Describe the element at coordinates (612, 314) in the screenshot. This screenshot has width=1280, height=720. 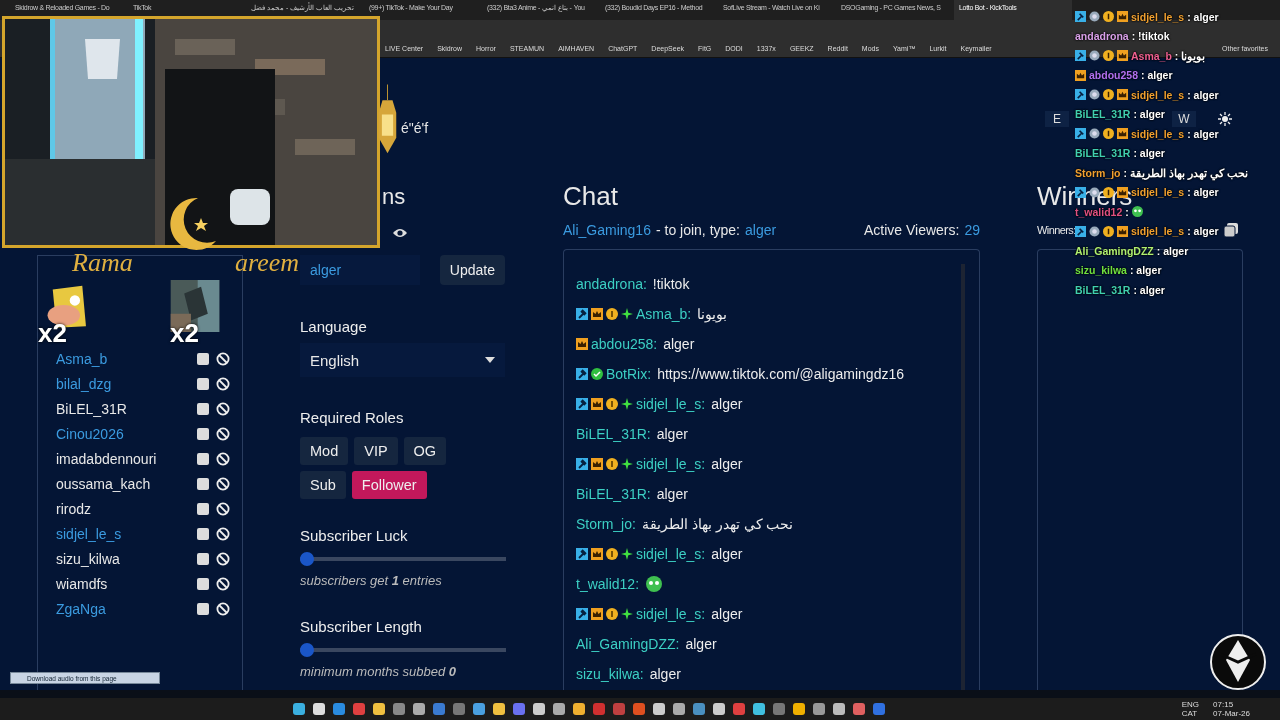
I see `coin-icon` at that location.